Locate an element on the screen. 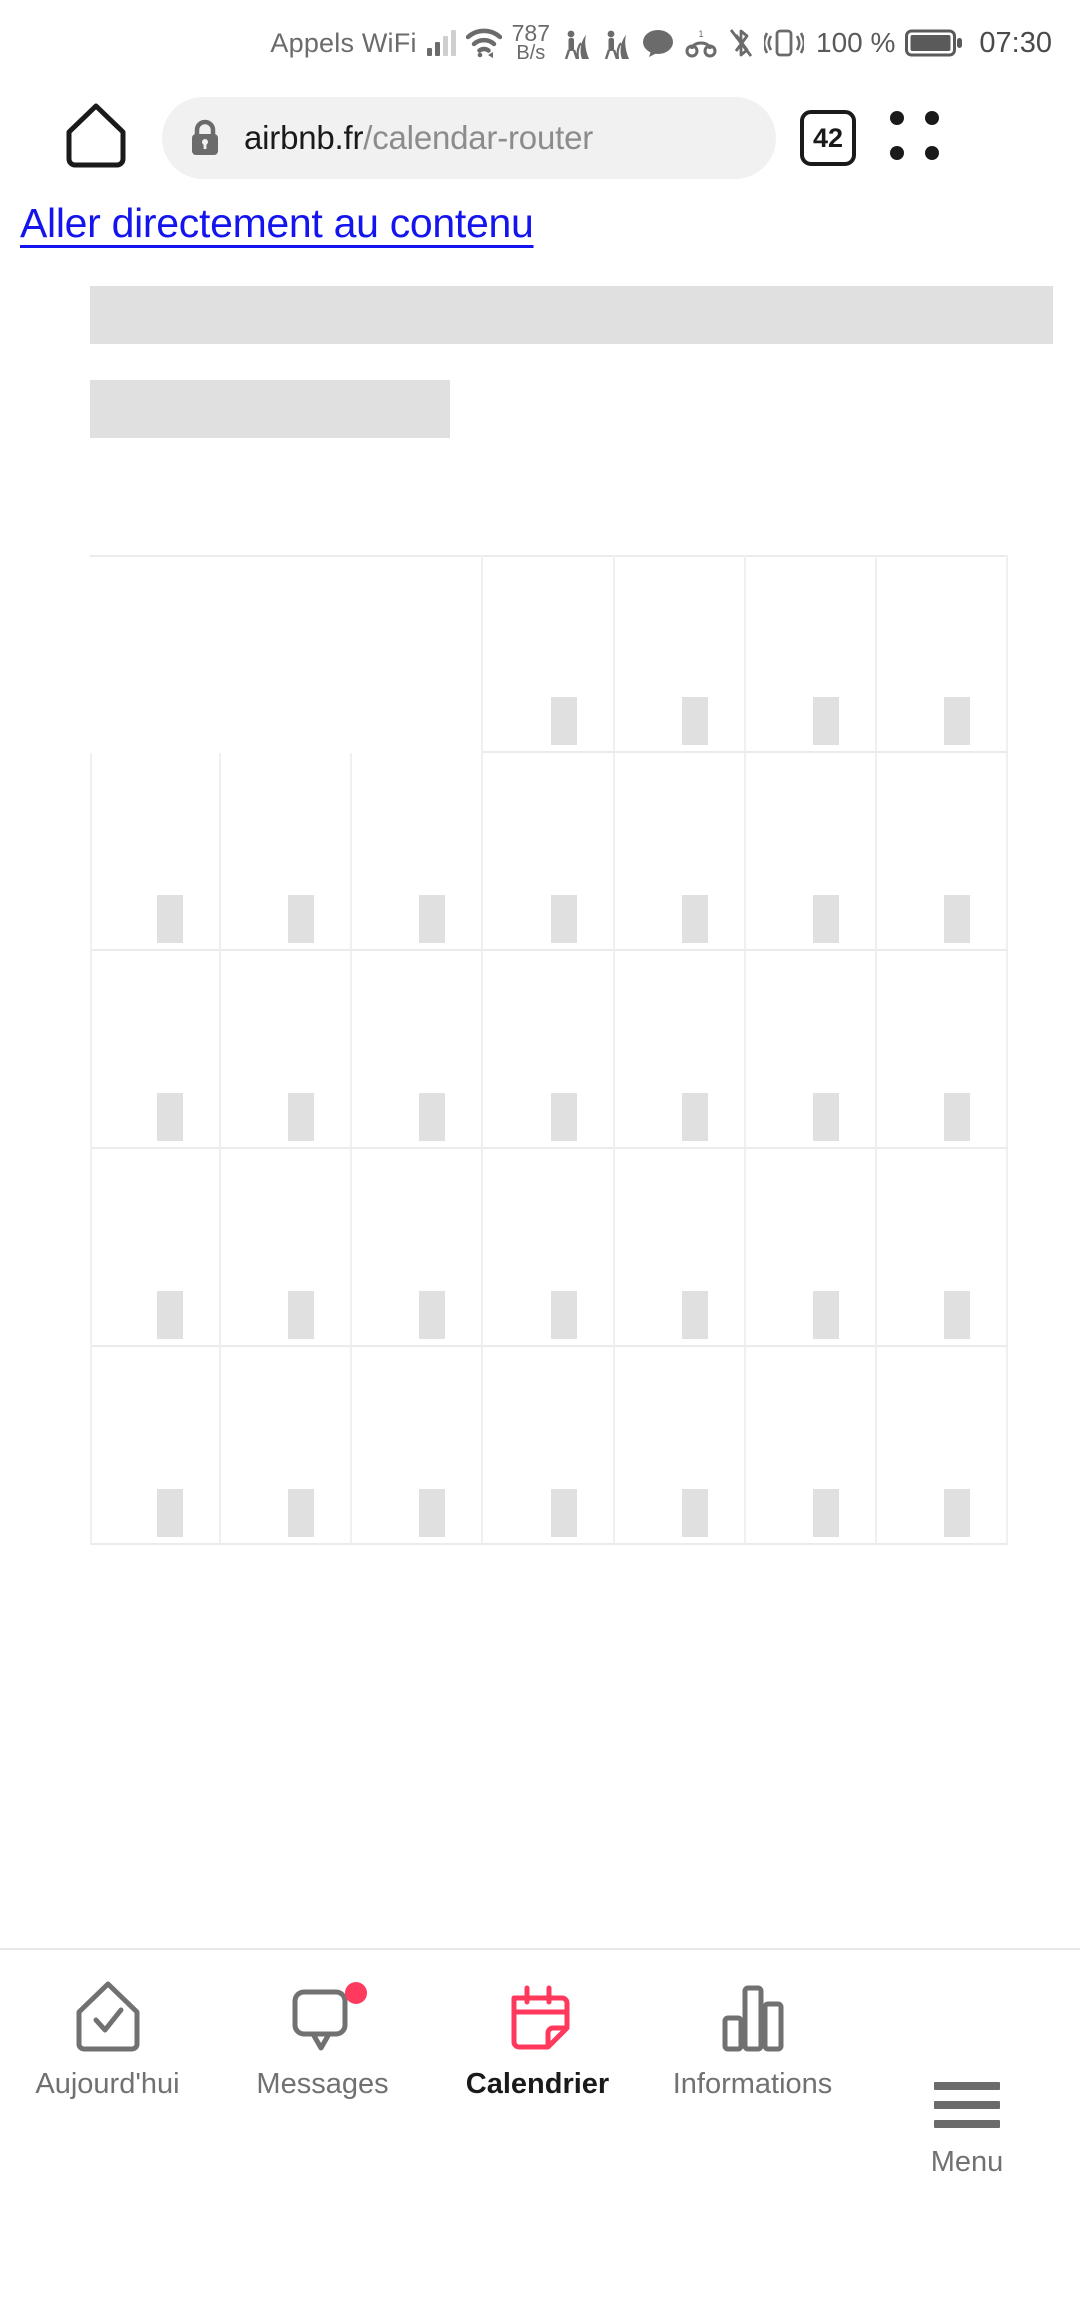 The height and width of the screenshot is (2310, 1080). url-bar: airbnb.fr/calendar-router is located at coordinates (469, 138).